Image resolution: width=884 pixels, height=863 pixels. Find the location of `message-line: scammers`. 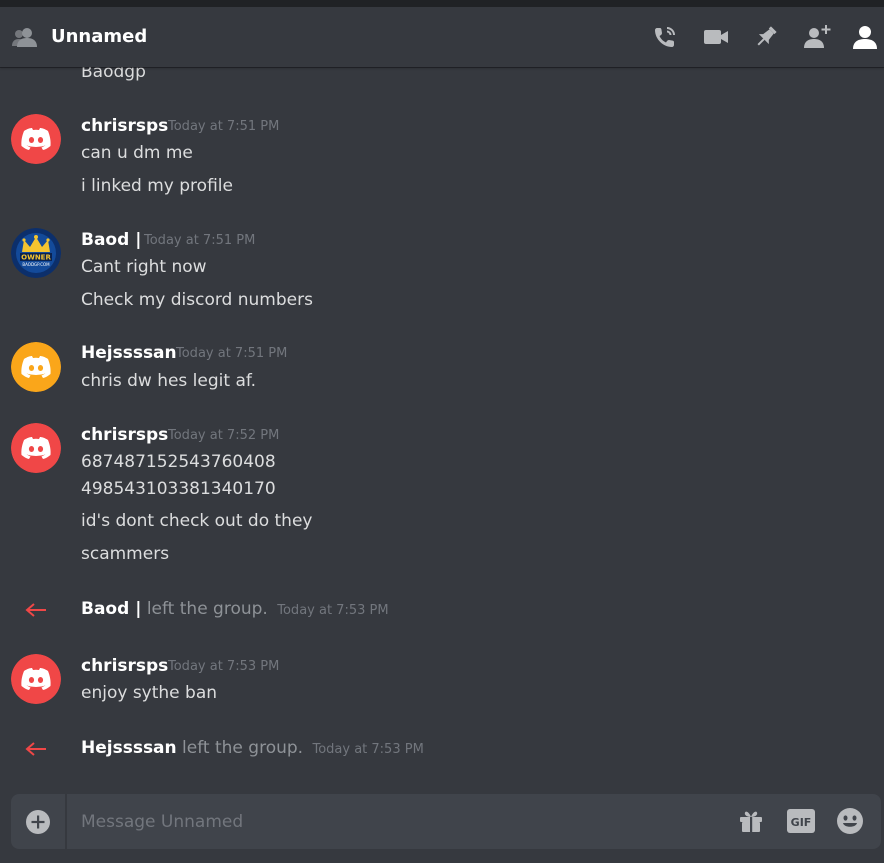

message-line: scammers is located at coordinates (125, 554).